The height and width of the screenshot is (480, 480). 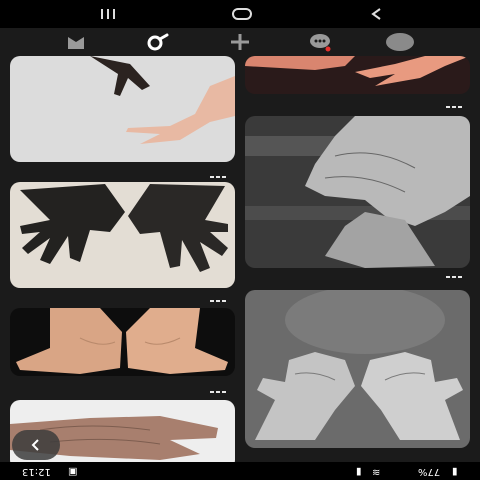 I want to click on bookmark-button, so click(x=76, y=42).